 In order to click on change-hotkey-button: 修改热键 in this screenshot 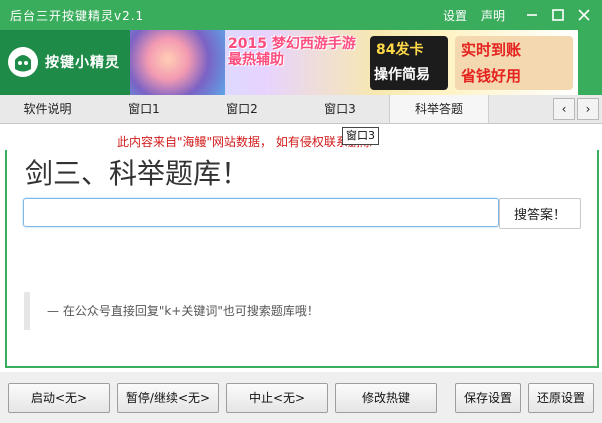, I will do `click(386, 398)`.